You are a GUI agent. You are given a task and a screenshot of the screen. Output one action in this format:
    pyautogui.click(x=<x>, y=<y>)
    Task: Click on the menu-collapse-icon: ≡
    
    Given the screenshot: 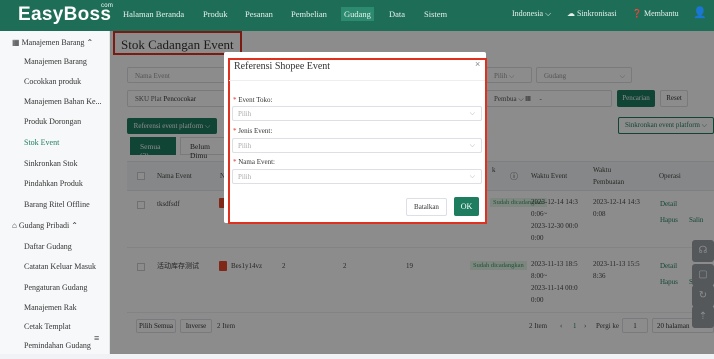 What is the action you would take?
    pyautogui.click(x=96, y=338)
    